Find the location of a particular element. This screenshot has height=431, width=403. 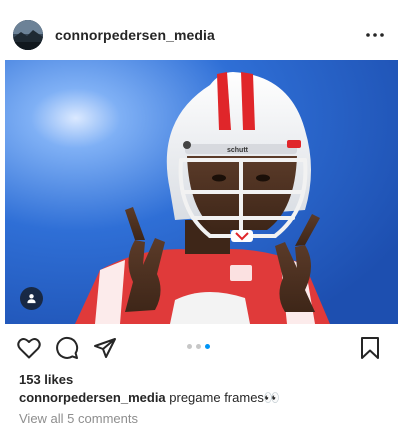

carousel-dot-active is located at coordinates (207, 346).